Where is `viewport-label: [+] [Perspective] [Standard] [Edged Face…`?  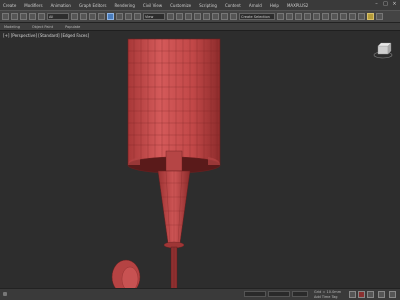
viewport-label: [+] [Perspective] [Standard] [Edged Face… is located at coordinates (46, 35).